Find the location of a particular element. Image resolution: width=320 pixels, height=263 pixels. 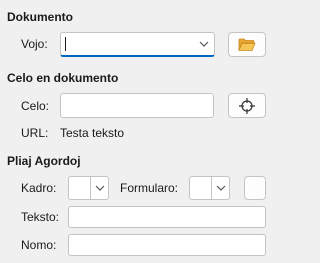

celo-heading: Celo en dokumento is located at coordinates (63, 78).